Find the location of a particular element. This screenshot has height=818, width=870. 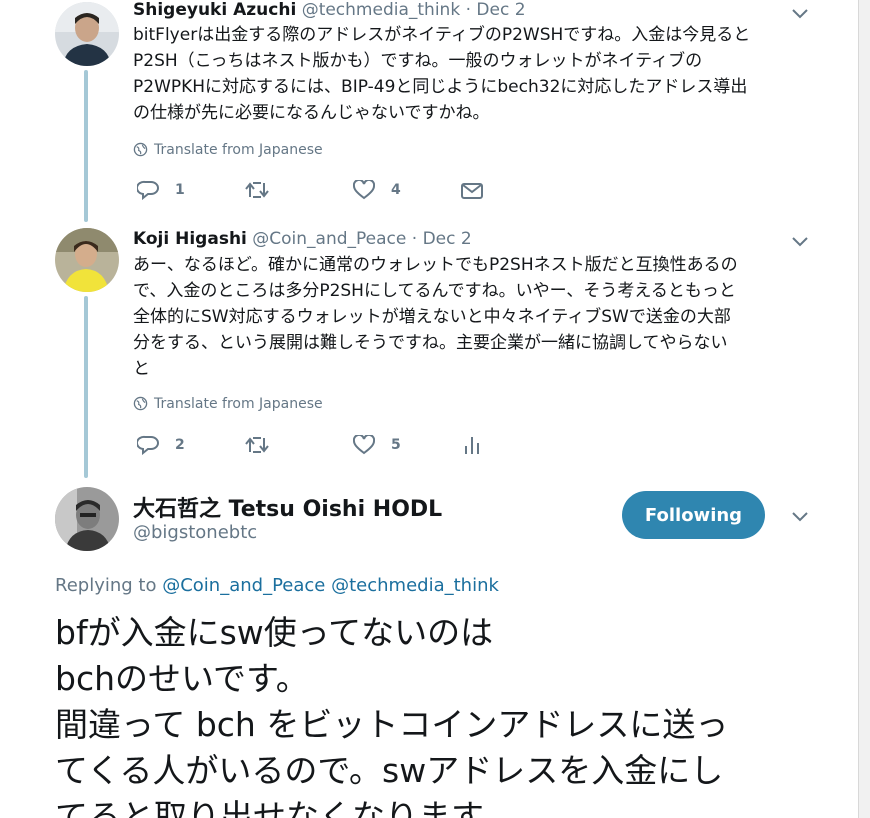

reply-action: 1 is located at coordinates (161, 190).